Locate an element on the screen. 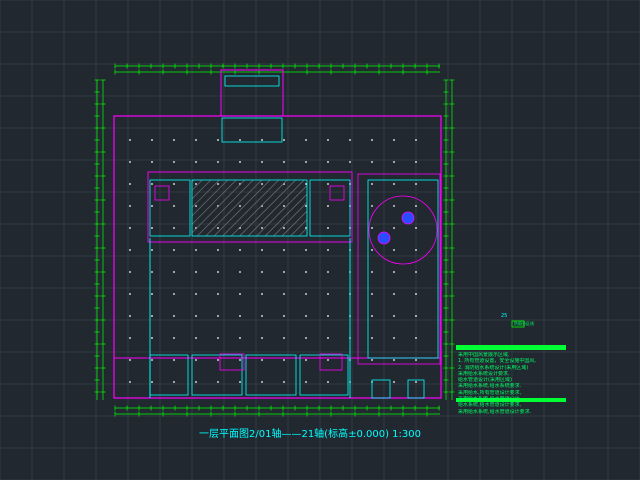 This screenshot has height=480, width=640. legend-label: 25 is located at coordinates (504, 316).